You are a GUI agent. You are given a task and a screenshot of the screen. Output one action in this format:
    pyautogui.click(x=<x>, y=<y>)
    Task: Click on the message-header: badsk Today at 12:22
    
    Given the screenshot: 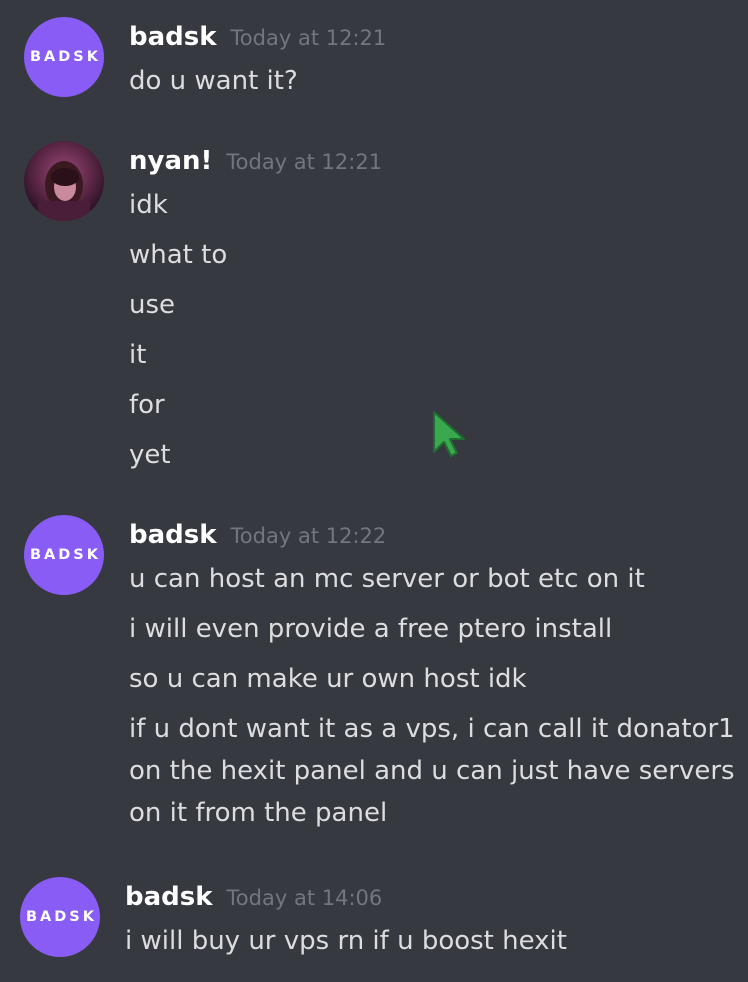 What is the action you would take?
    pyautogui.click(x=257, y=535)
    